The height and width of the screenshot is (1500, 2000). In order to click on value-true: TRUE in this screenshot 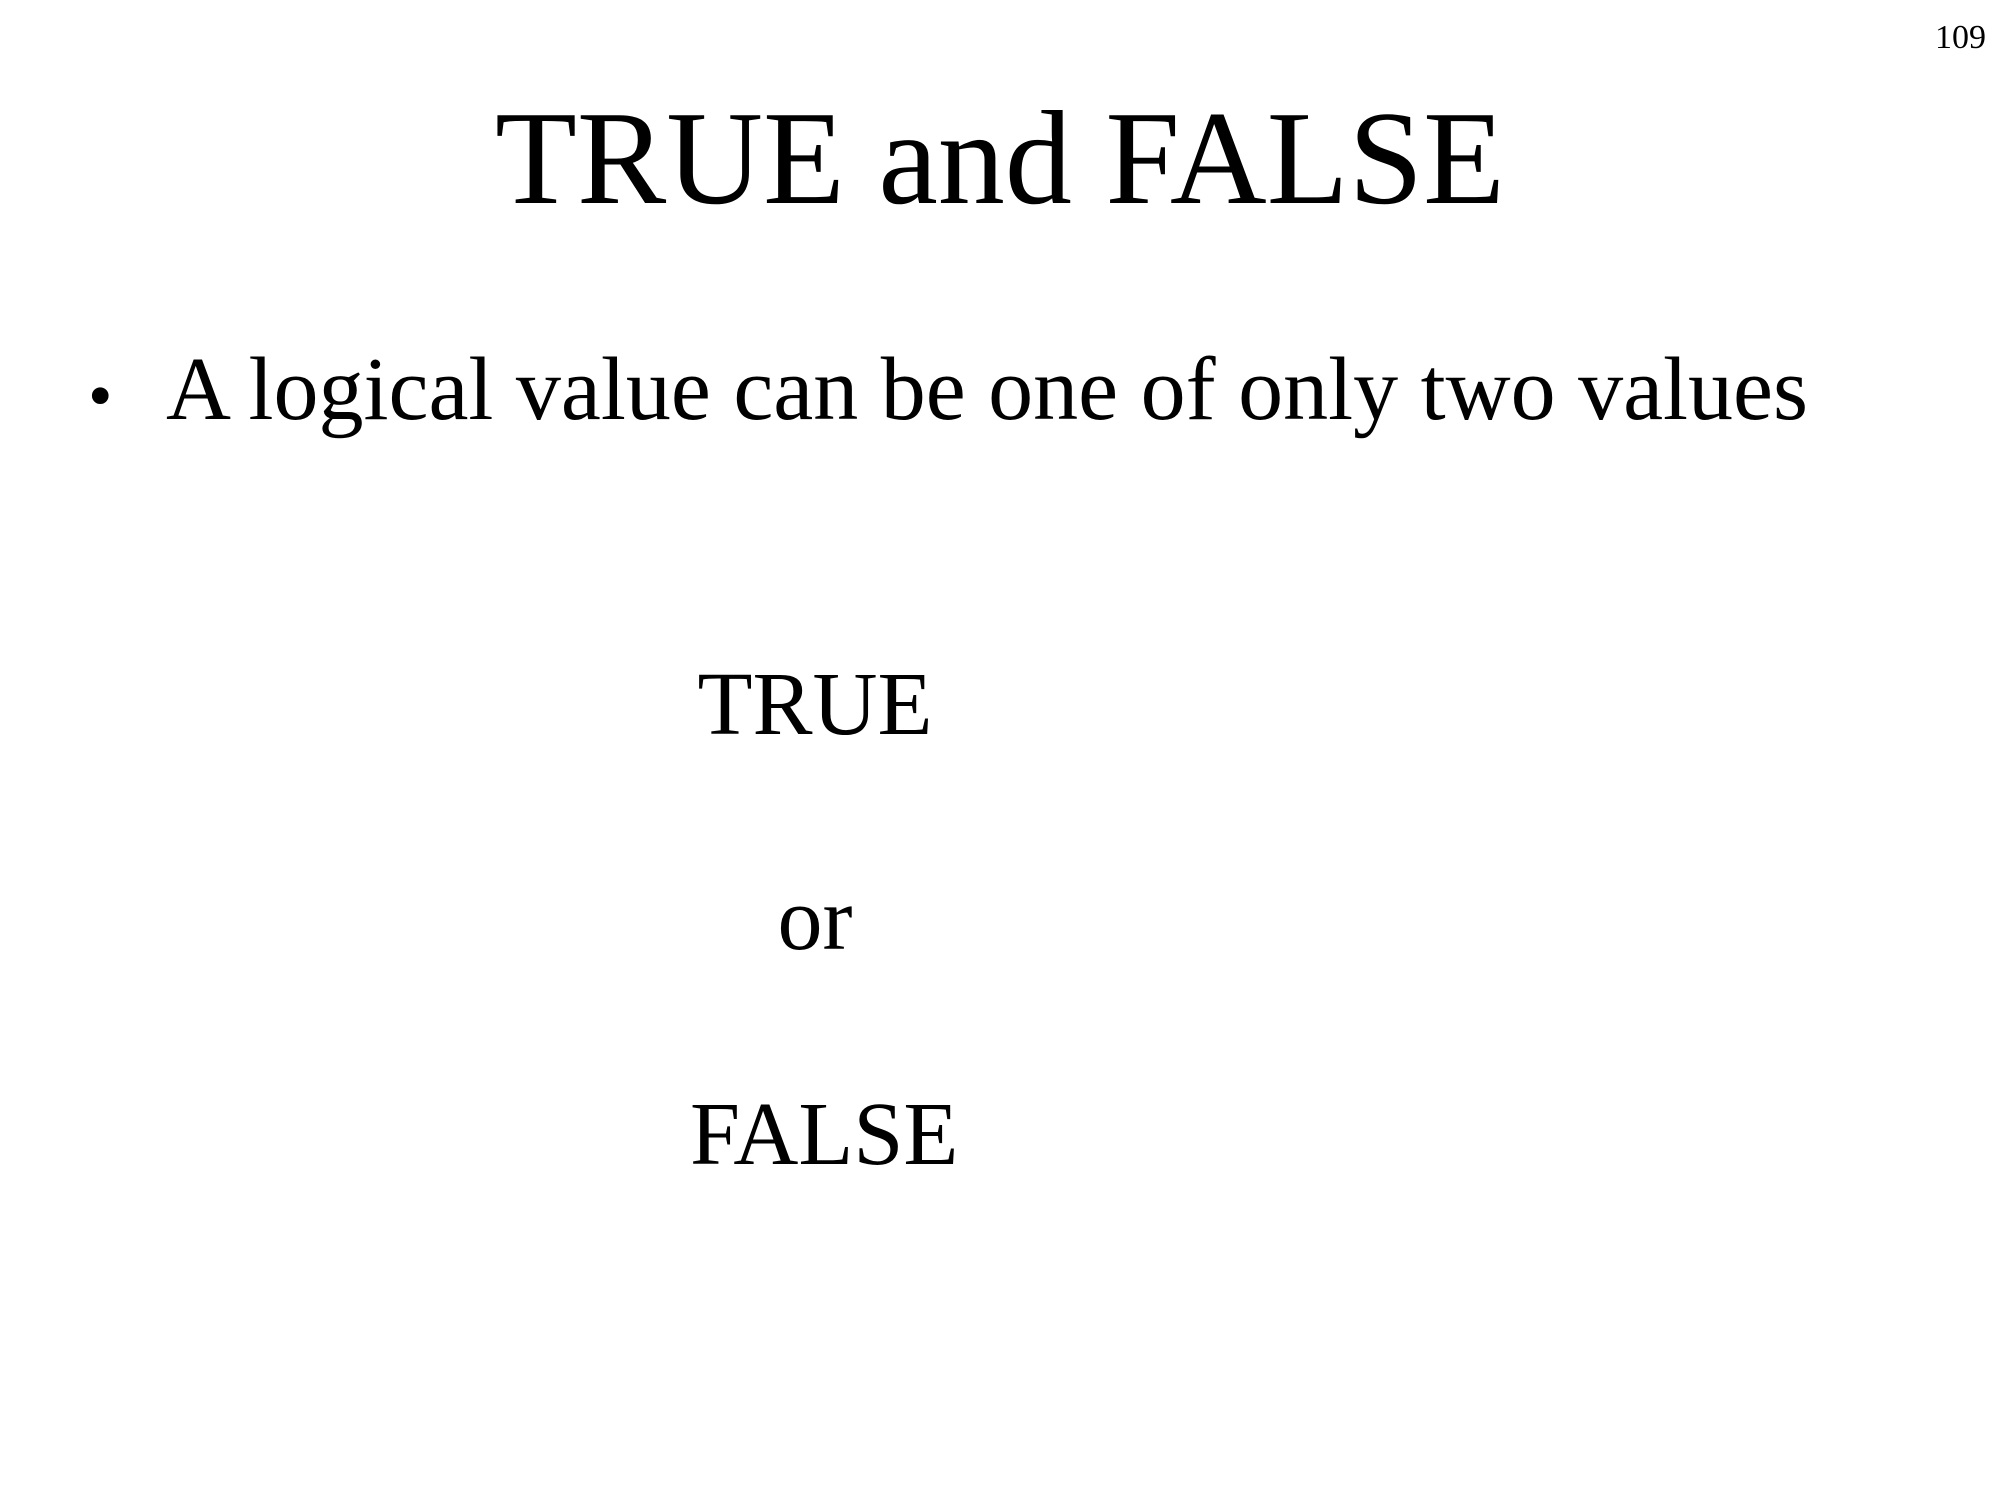, I will do `click(815, 704)`.